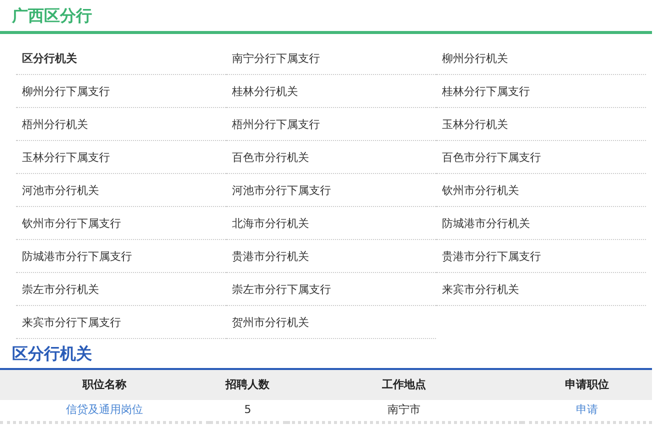 This screenshot has height=434, width=659. Describe the element at coordinates (247, 411) in the screenshot. I see `table-cell: 5` at that location.